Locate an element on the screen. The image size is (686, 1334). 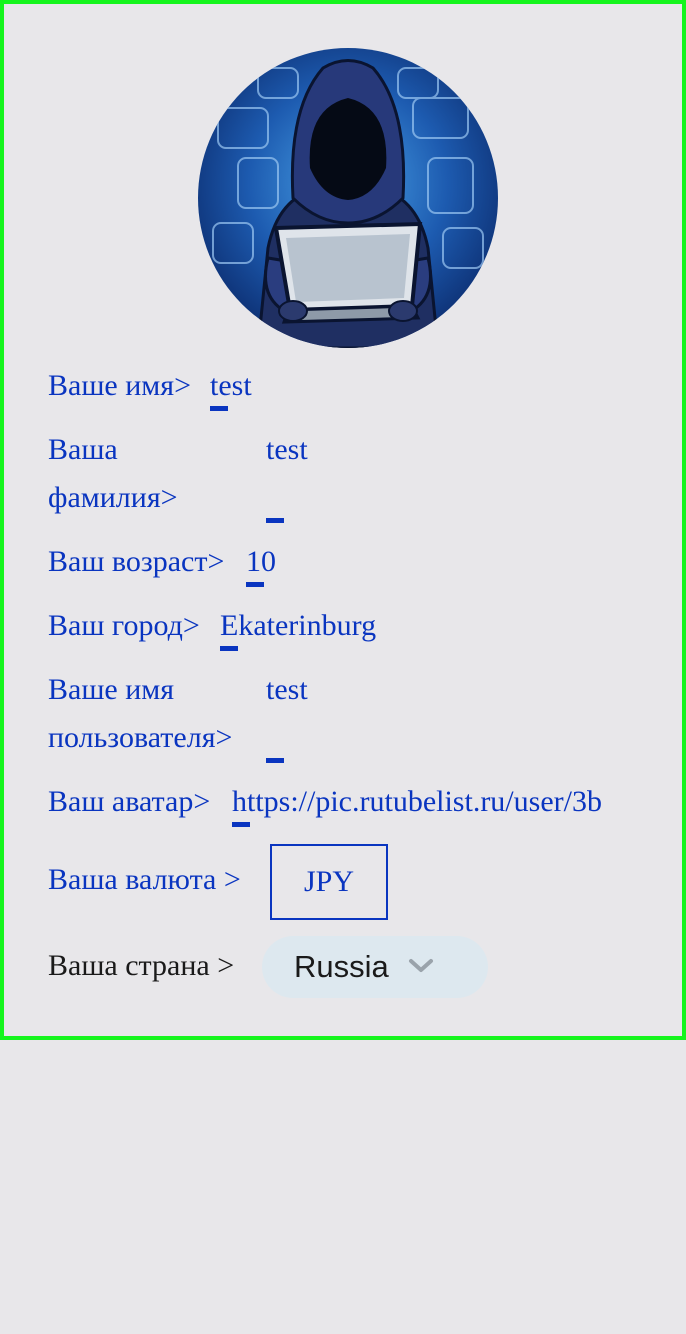
avatar-image is located at coordinates (348, 198).